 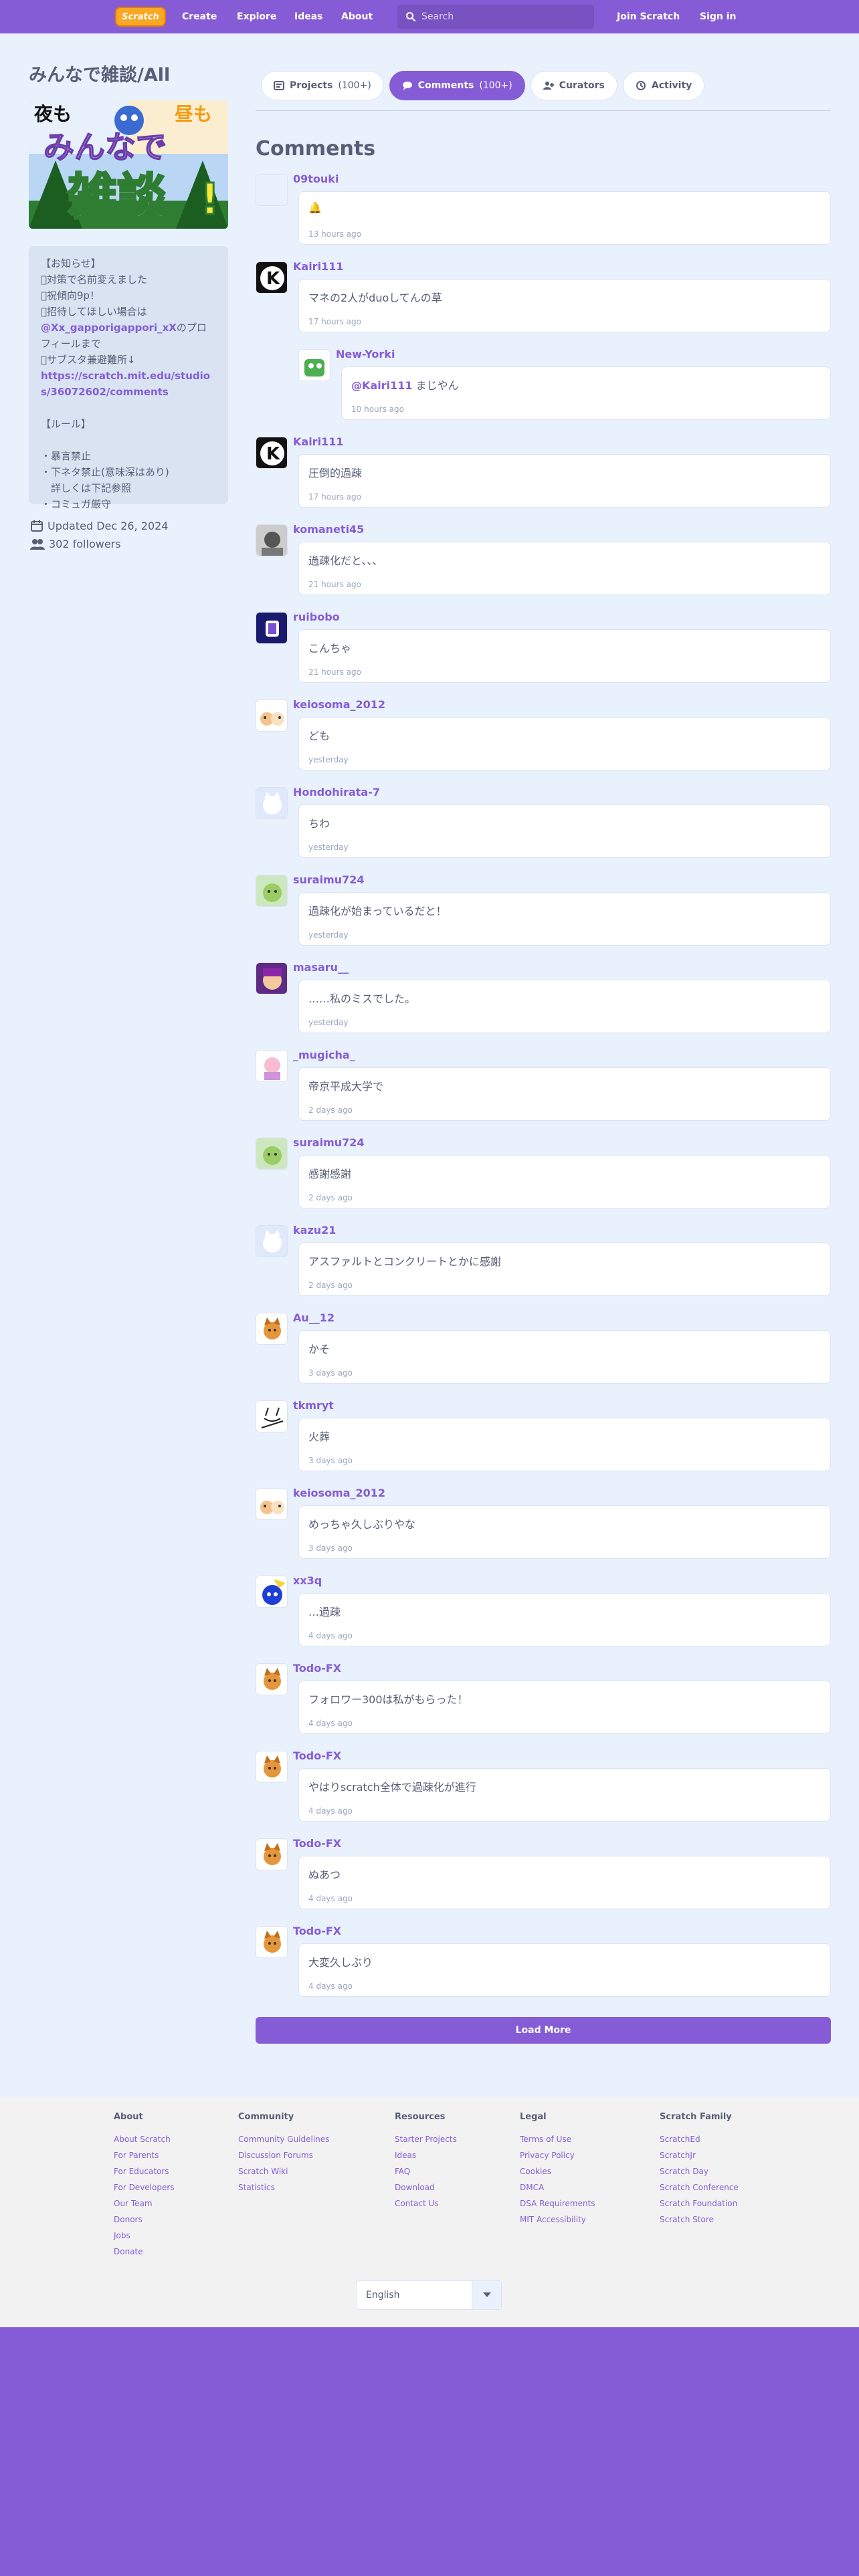 What do you see at coordinates (144, 2204) in the screenshot?
I see `footer-link: Our Team` at bounding box center [144, 2204].